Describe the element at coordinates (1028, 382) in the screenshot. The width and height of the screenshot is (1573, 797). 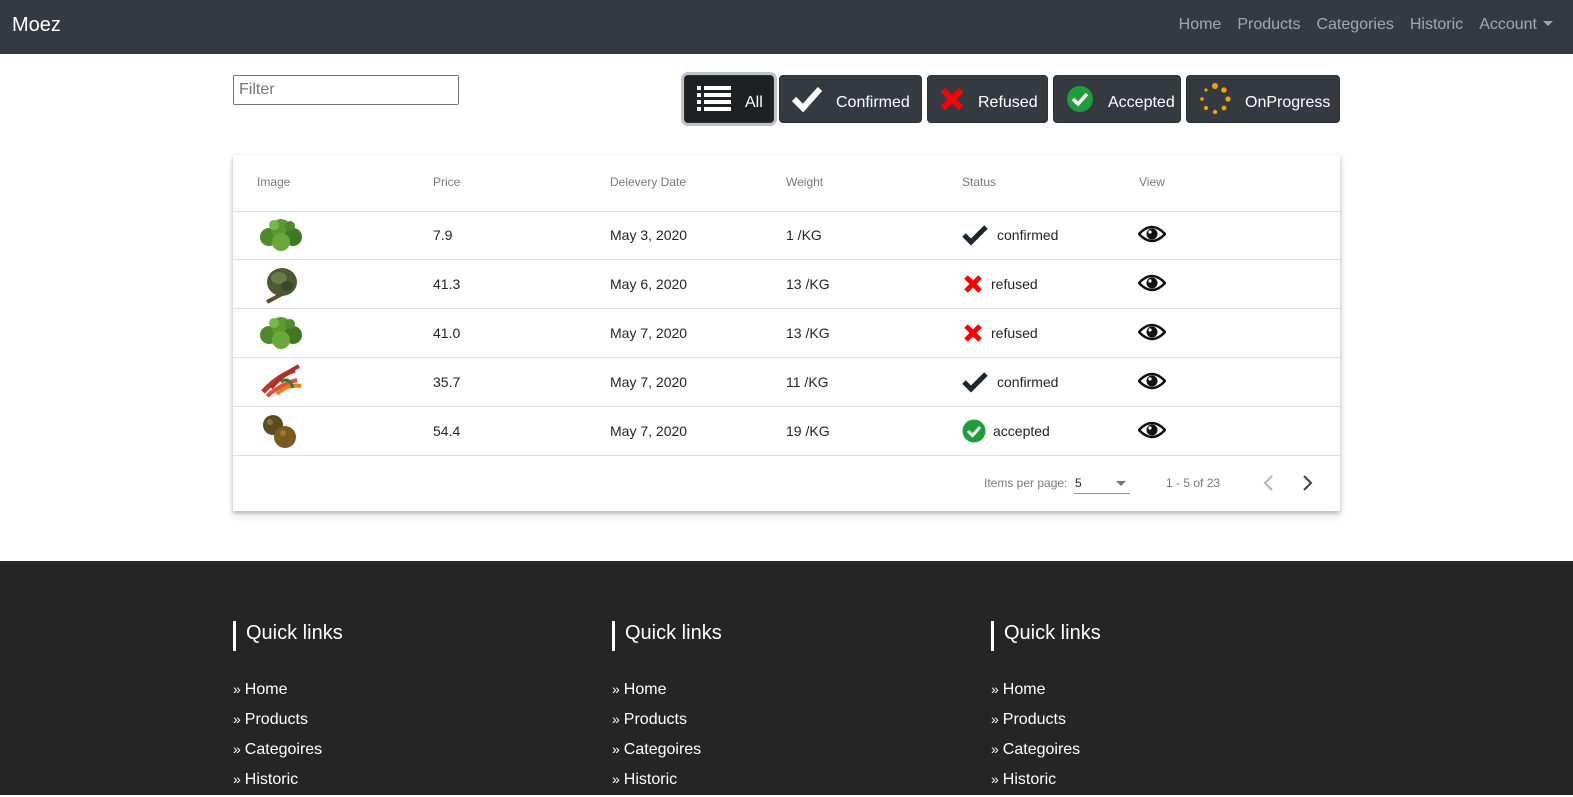
I see `status-cell: confirmed` at that location.